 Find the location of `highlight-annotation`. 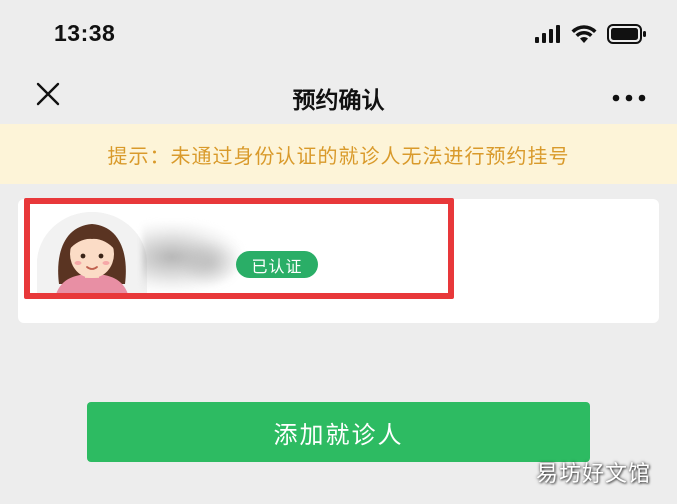

highlight-annotation is located at coordinates (239, 248).